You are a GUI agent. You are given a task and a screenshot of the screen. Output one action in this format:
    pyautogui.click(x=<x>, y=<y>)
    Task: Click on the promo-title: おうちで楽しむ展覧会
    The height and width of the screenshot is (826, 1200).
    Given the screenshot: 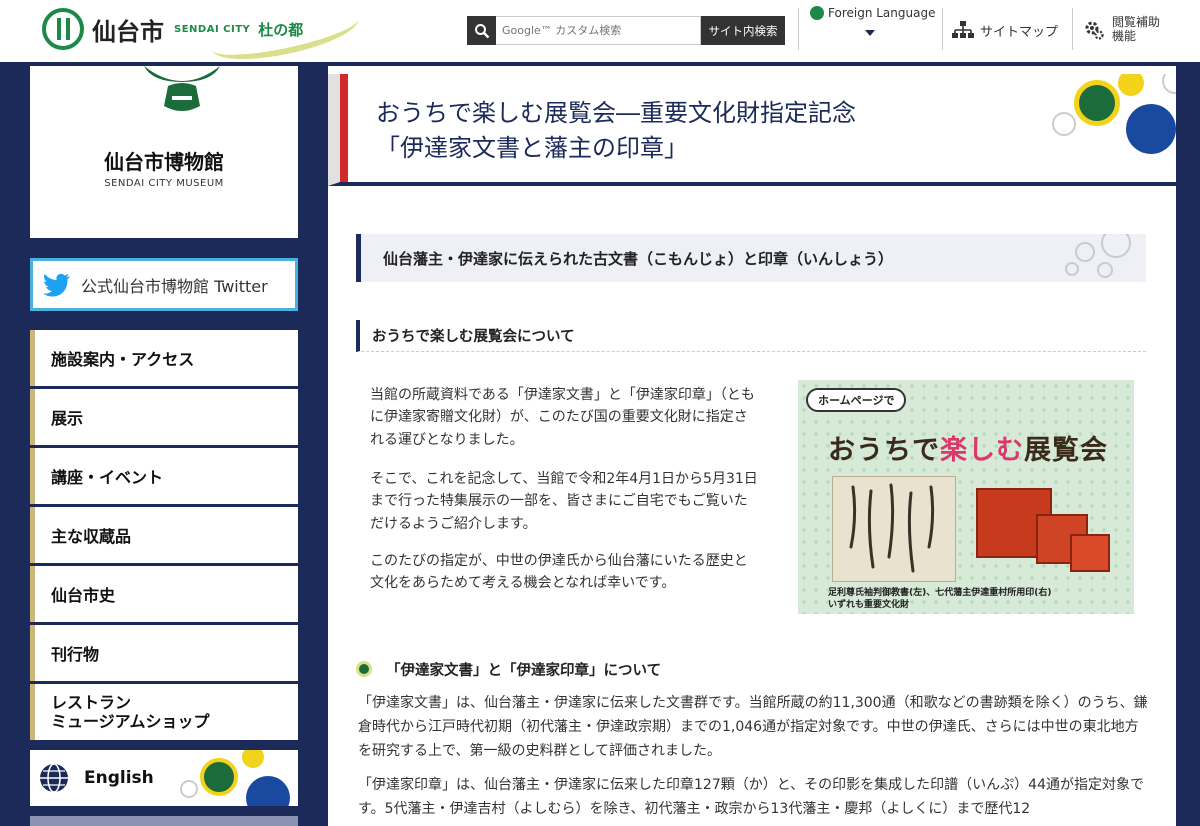 What is the action you would take?
    pyautogui.click(x=968, y=447)
    